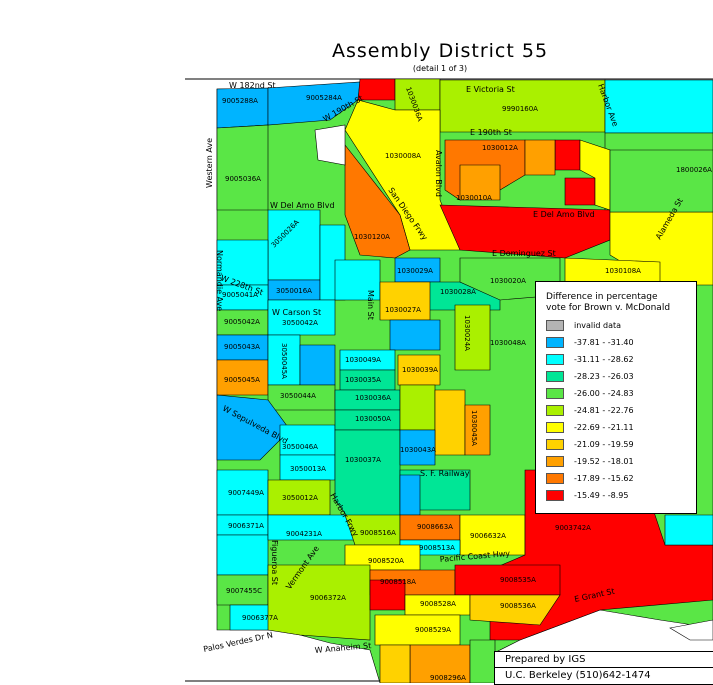 The width and height of the screenshot is (713, 685). Describe the element at coordinates (491, 132) in the screenshot. I see `street-label: E 190th St` at that location.